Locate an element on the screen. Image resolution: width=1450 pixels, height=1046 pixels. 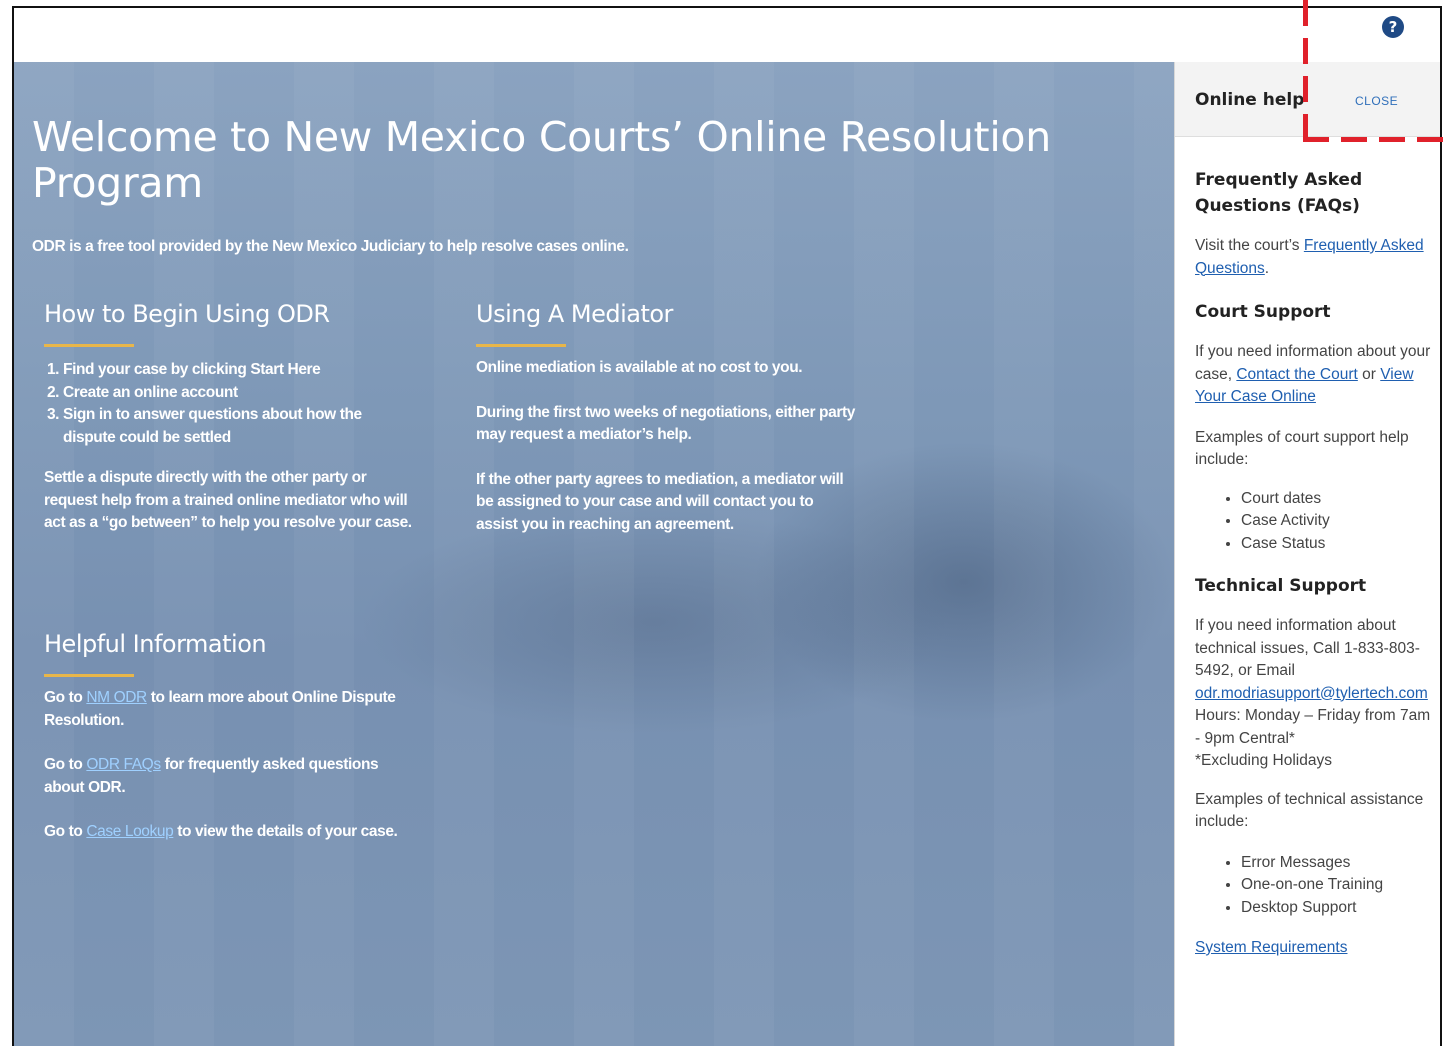
step-item: Create an online account is located at coordinates (238, 393).